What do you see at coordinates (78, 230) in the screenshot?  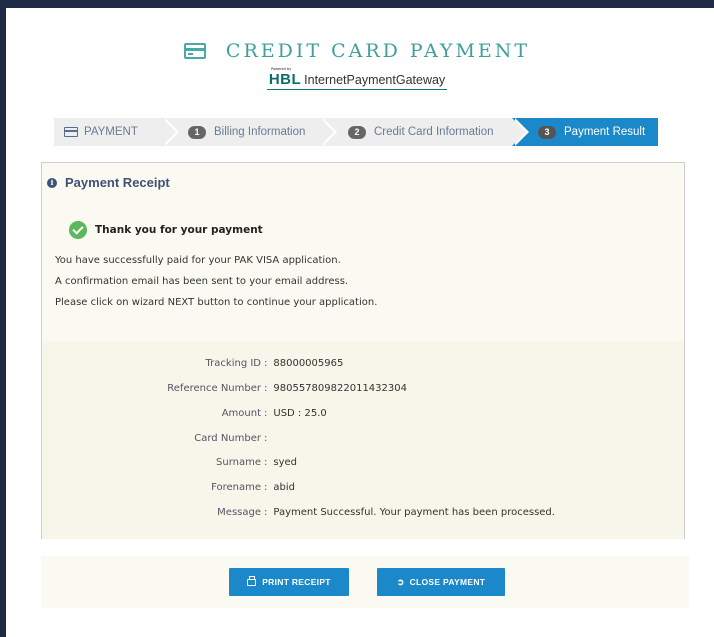 I see `check-circle-icon` at bounding box center [78, 230].